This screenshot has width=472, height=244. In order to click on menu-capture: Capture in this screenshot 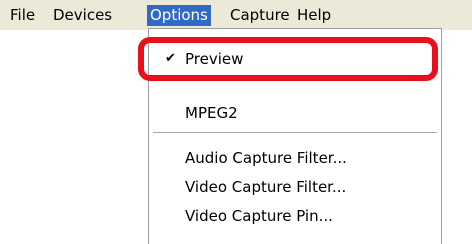, I will do `click(260, 15)`.